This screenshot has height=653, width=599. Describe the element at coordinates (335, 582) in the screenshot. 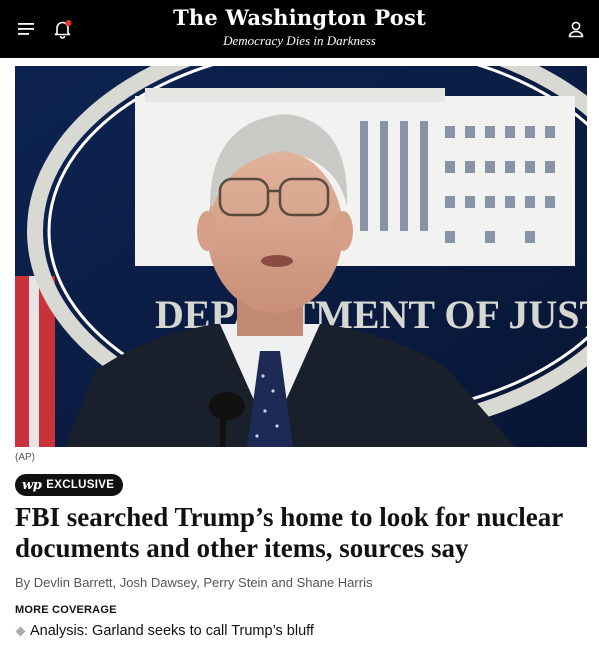

I see `author-link: Shane Harris` at that location.